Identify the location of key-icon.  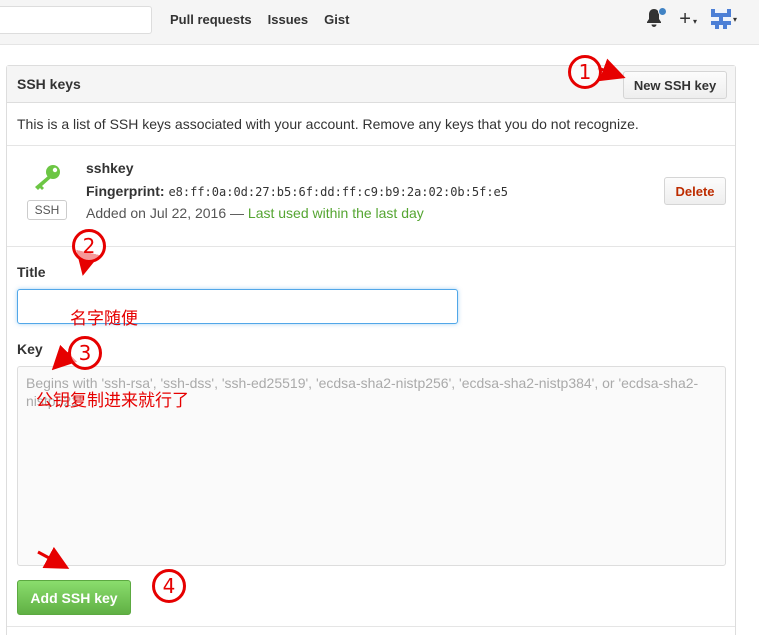
(47, 177).